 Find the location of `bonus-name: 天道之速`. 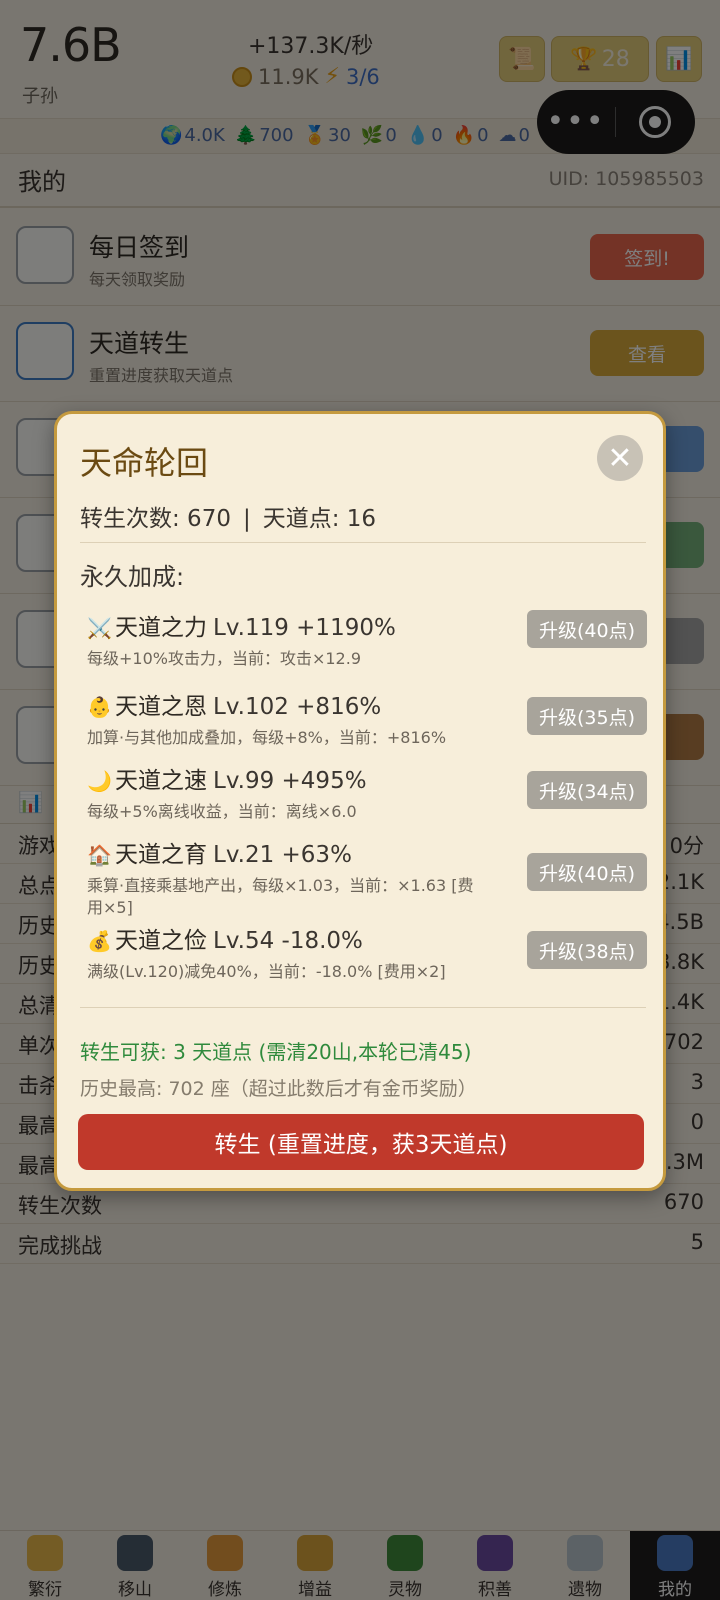

bonus-name: 天道之速 is located at coordinates (161, 781).